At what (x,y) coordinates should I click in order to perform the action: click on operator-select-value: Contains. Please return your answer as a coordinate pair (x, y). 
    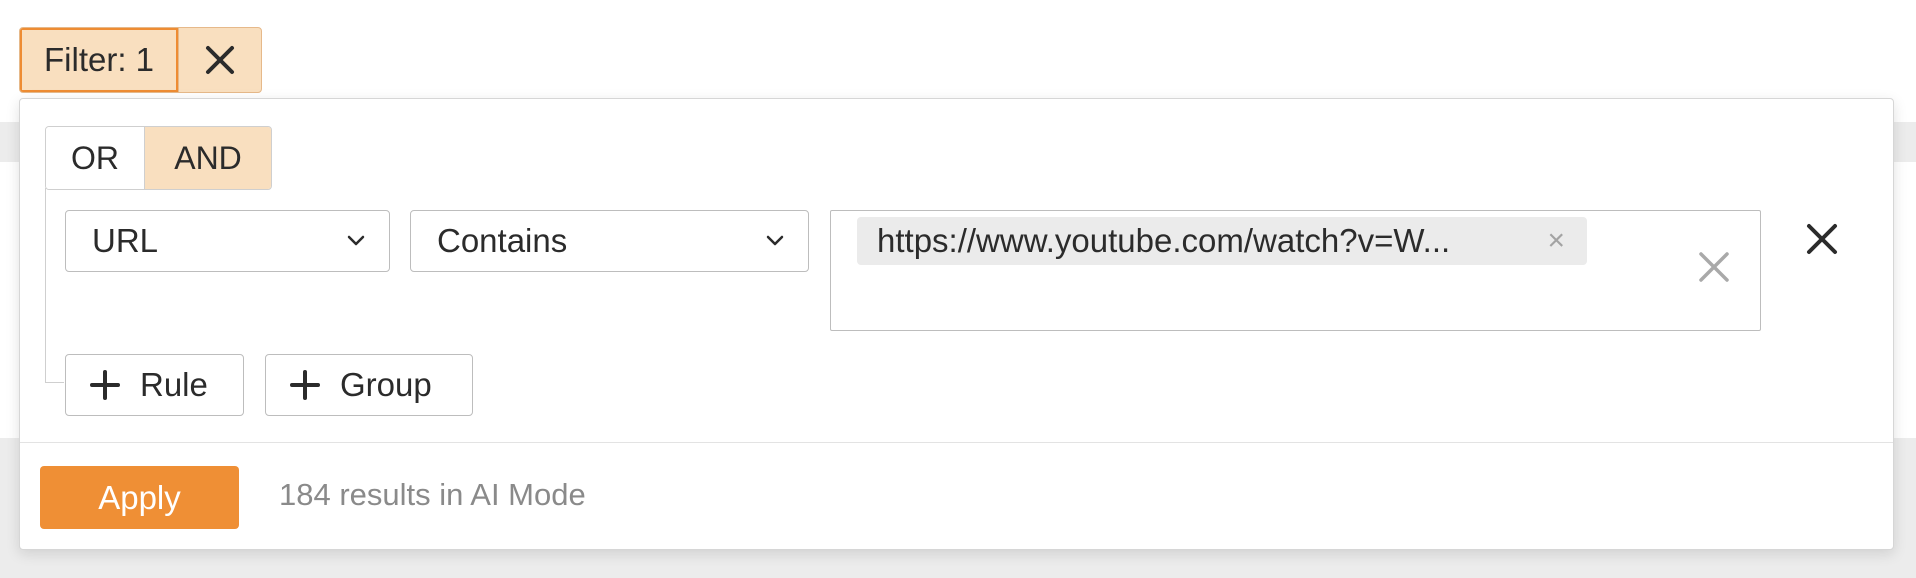
    Looking at the image, I should click on (502, 240).